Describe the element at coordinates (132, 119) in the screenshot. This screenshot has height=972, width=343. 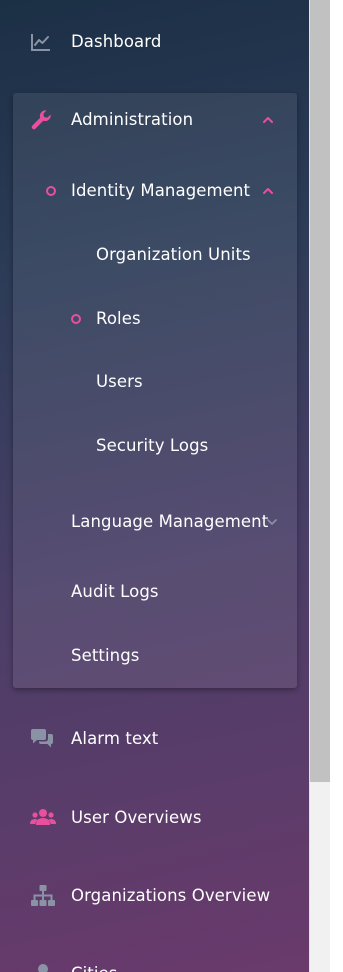
I see `menu-item-label: Administration` at that location.